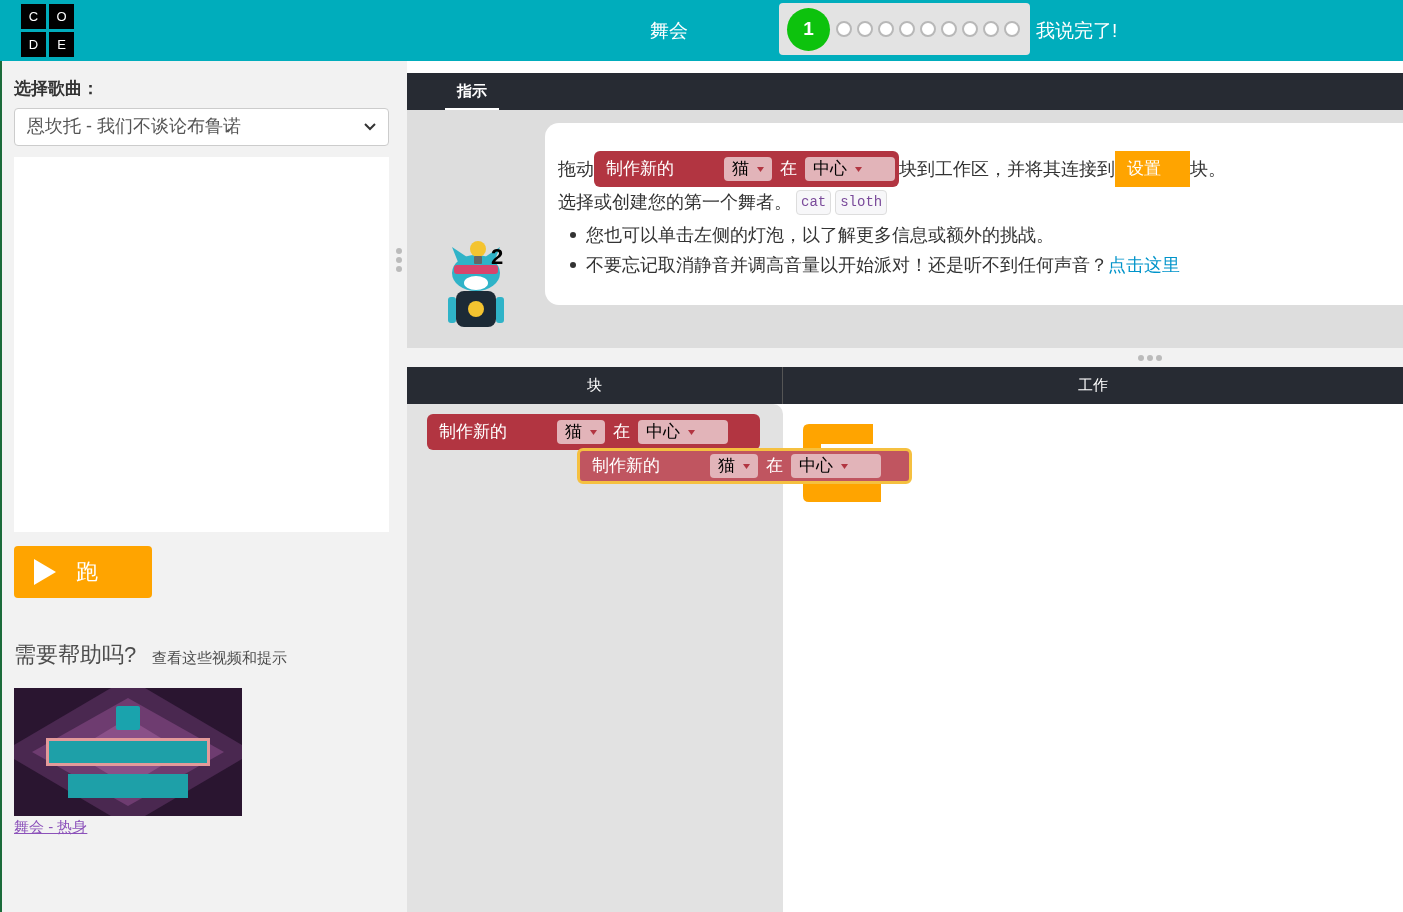 This screenshot has width=1403, height=912. What do you see at coordinates (47, 30) in the screenshot?
I see `logo: C O D E` at bounding box center [47, 30].